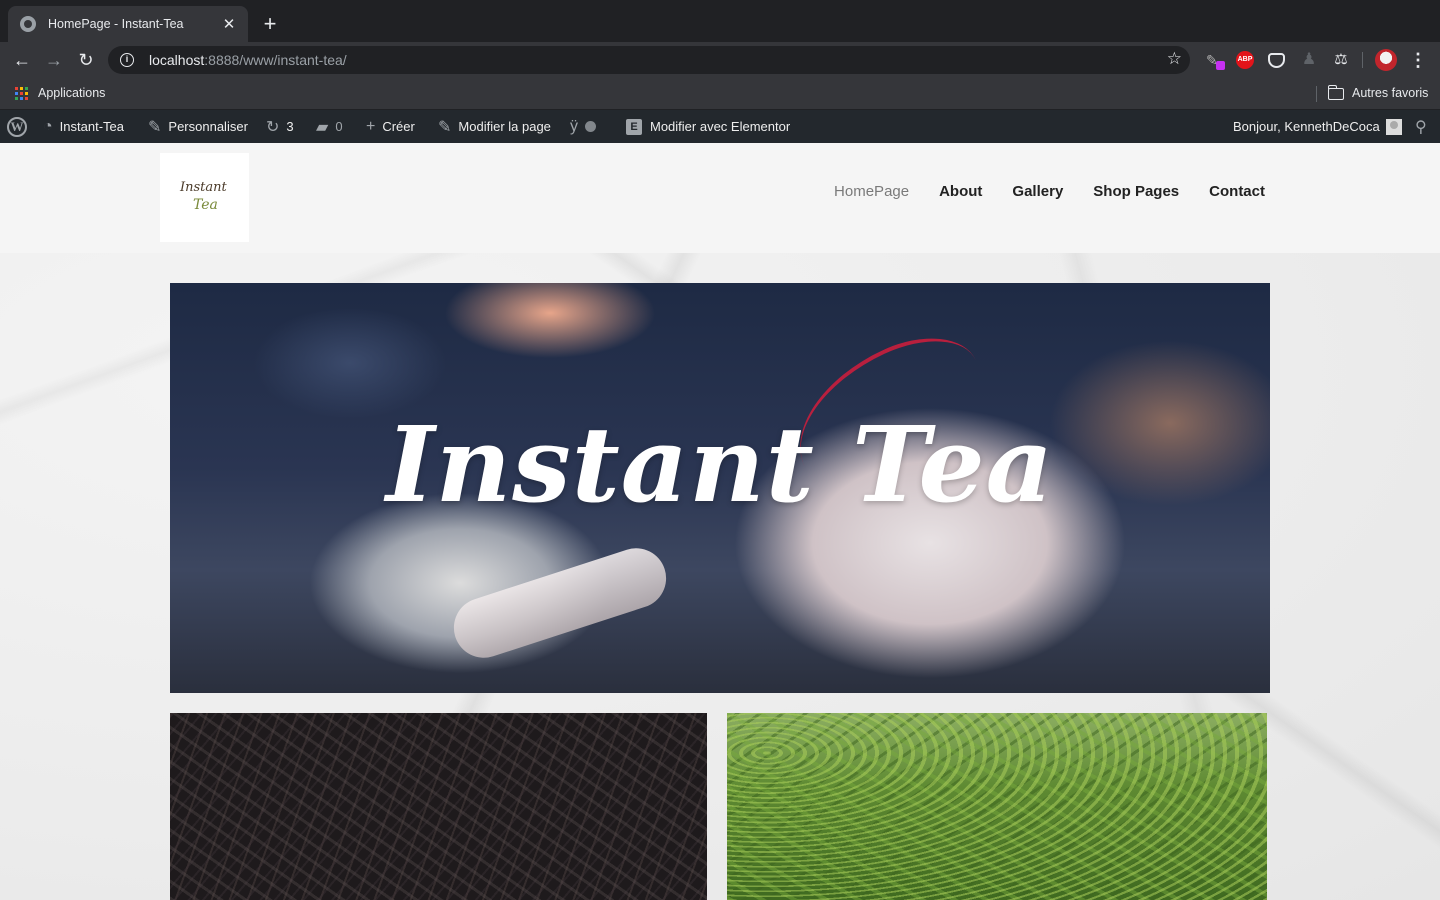  What do you see at coordinates (1215, 60) in the screenshot?
I see `pen-extension-icon: ✎` at bounding box center [1215, 60].